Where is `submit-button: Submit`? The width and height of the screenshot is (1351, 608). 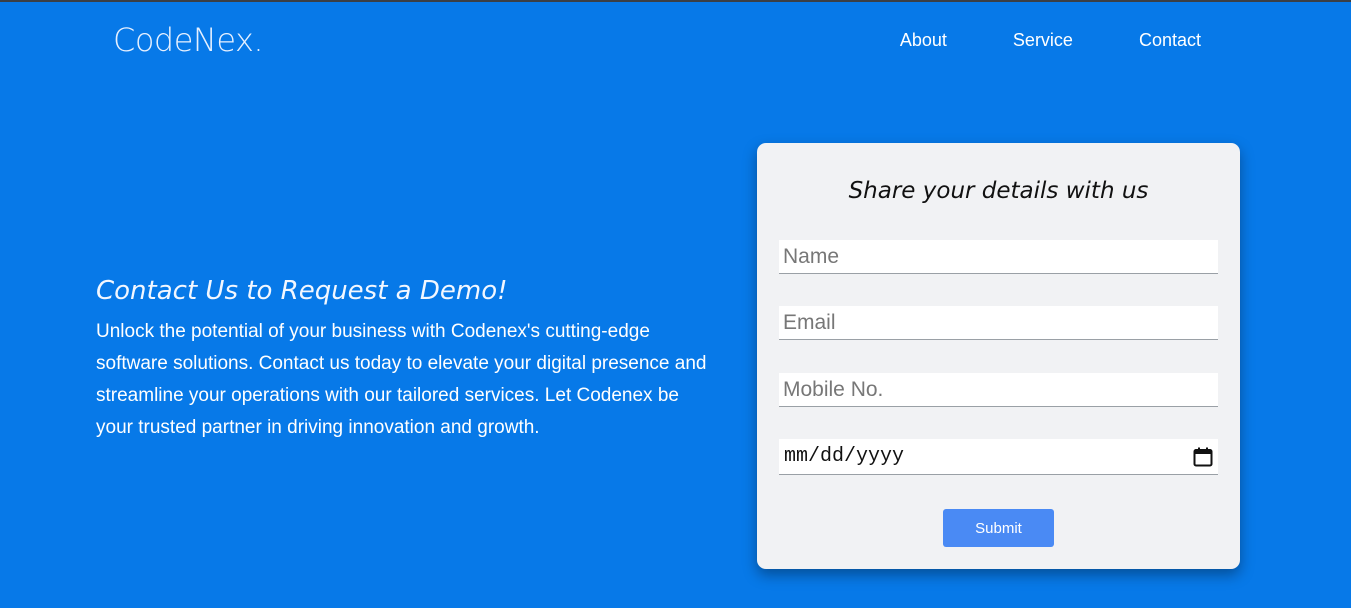
submit-button: Submit is located at coordinates (998, 528).